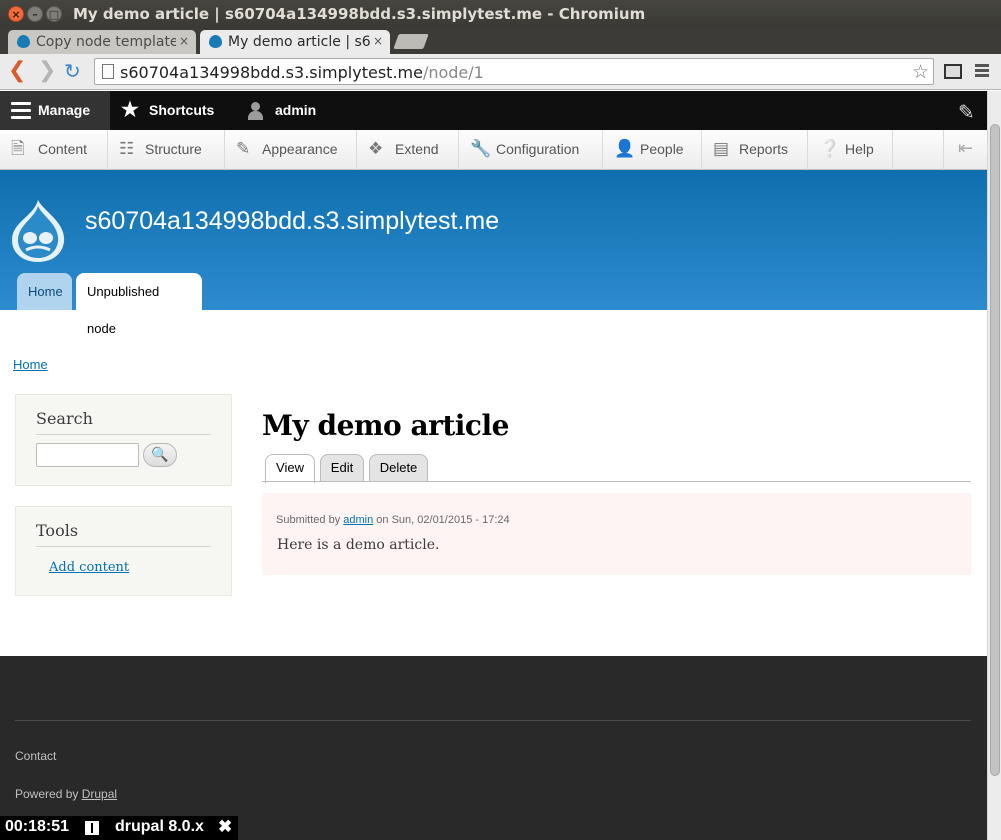 The image size is (1001, 840). I want to click on admin-toolbar: Manage ★ Shortcuts admin ✎, so click(493, 110).